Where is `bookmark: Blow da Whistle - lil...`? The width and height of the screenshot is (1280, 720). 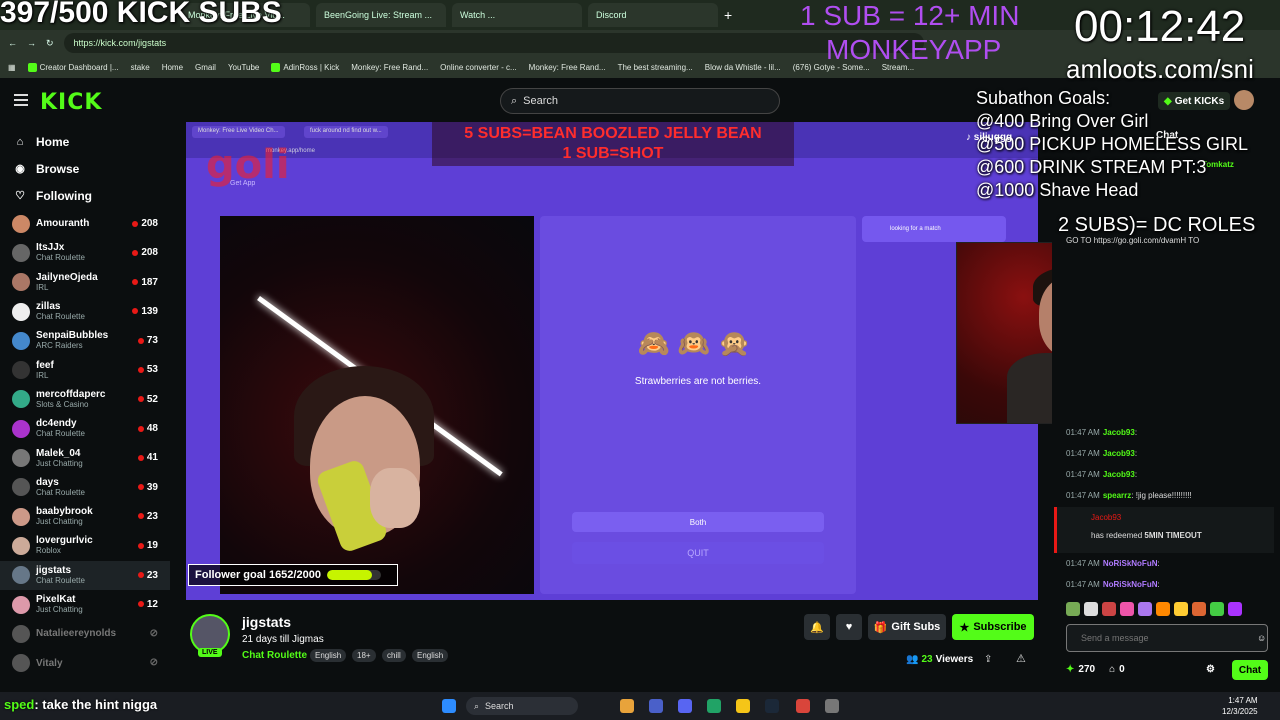 bookmark: Blow da Whistle - lil... is located at coordinates (743, 67).